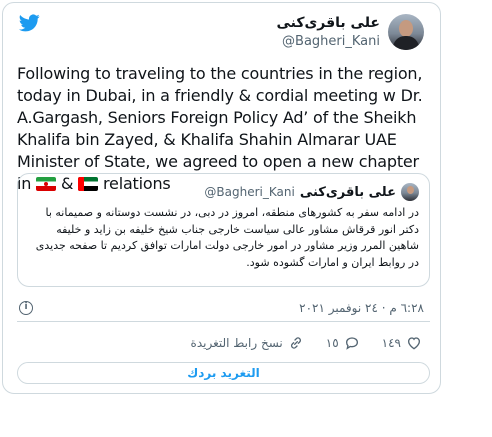  Describe the element at coordinates (410, 192) in the screenshot. I see `quoted-avatar` at that location.